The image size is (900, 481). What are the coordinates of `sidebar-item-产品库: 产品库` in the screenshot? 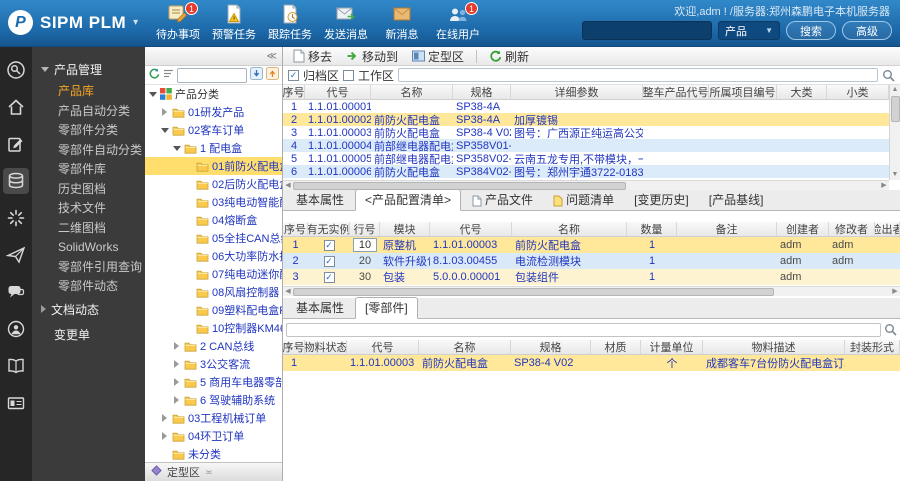 It's located at (88, 92).